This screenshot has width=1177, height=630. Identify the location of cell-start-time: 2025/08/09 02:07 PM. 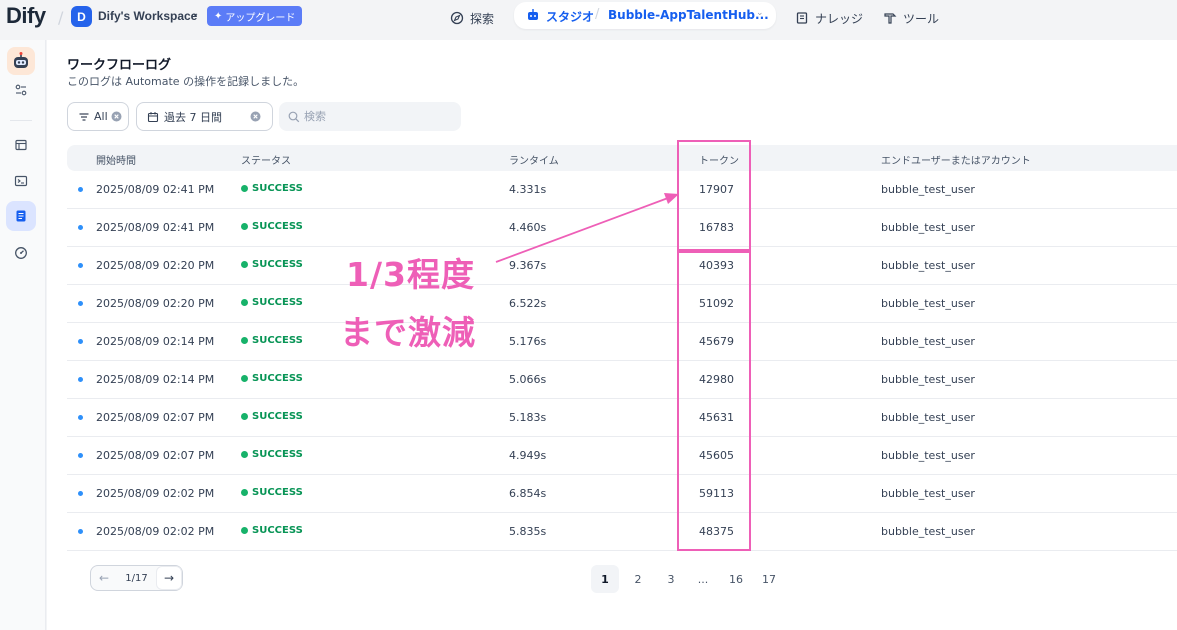
(155, 455).